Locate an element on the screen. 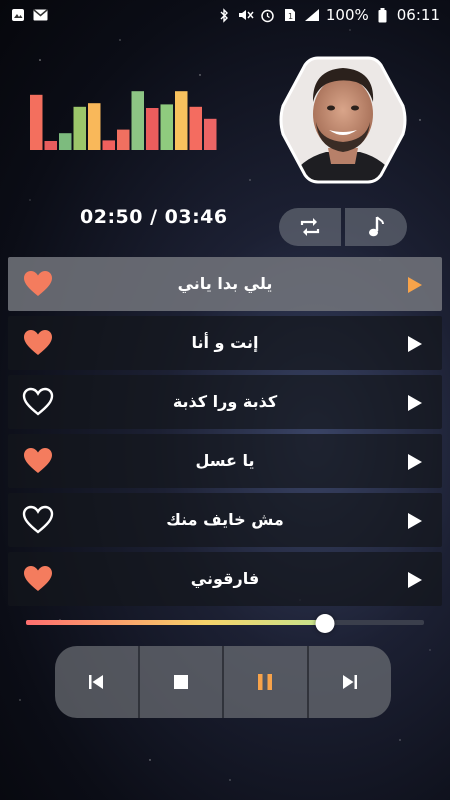  song-title: فارقوني is located at coordinates (225, 578).